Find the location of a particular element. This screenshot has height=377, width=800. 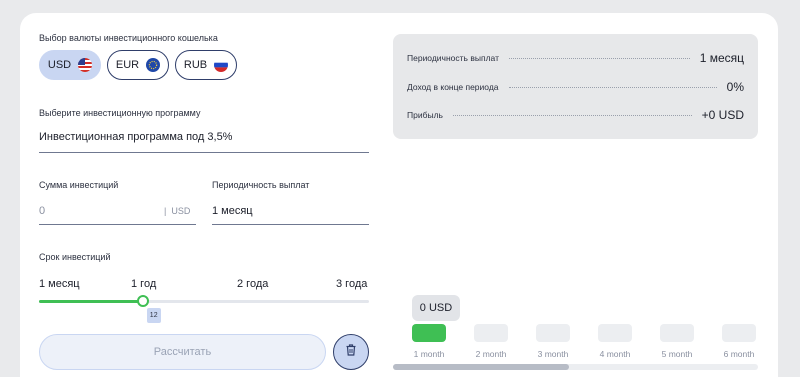

program-underline is located at coordinates (204, 152).